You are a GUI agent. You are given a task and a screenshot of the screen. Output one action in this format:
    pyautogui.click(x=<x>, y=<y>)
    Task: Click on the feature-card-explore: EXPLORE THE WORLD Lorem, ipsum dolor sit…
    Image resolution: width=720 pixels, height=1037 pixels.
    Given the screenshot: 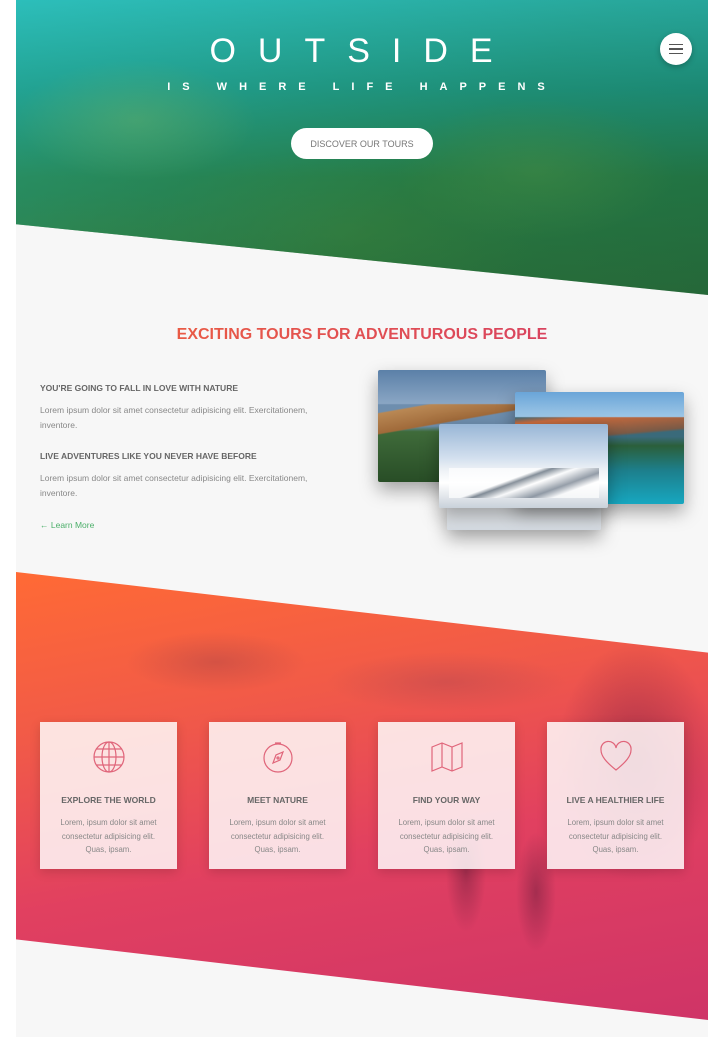 What is the action you would take?
    pyautogui.click(x=108, y=795)
    